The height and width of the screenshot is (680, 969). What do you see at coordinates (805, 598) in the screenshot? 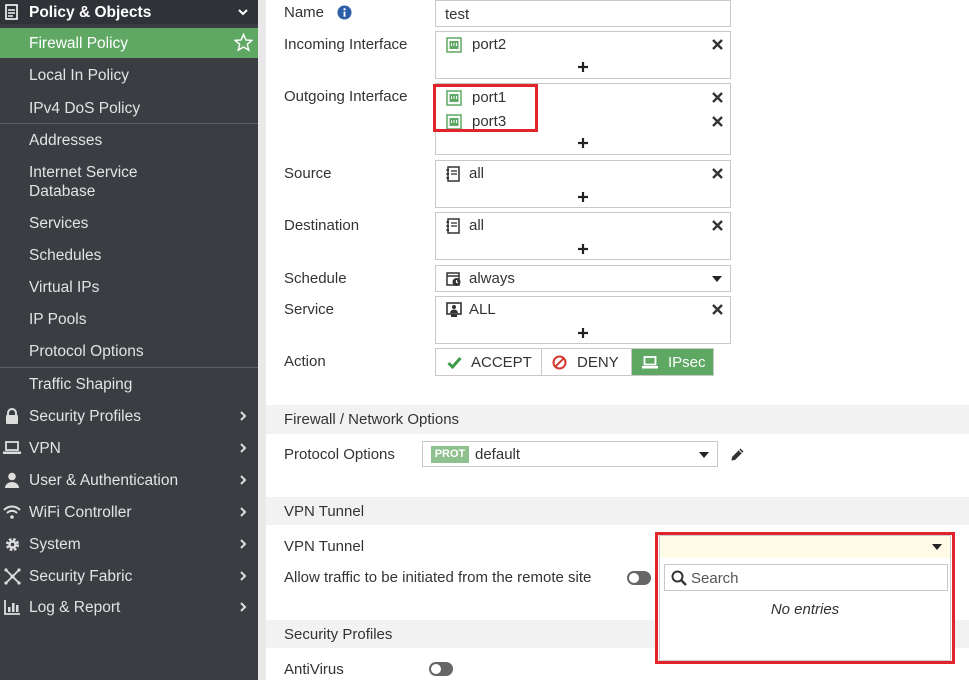
I see `highlight-vpn-tunnel-dropdown` at bounding box center [805, 598].